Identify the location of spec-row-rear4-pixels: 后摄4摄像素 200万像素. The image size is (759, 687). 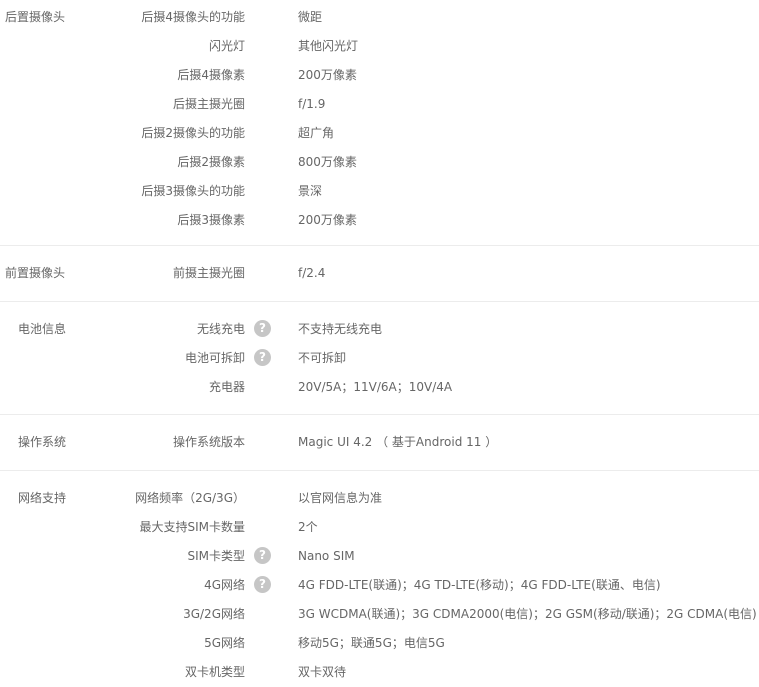
(379, 74).